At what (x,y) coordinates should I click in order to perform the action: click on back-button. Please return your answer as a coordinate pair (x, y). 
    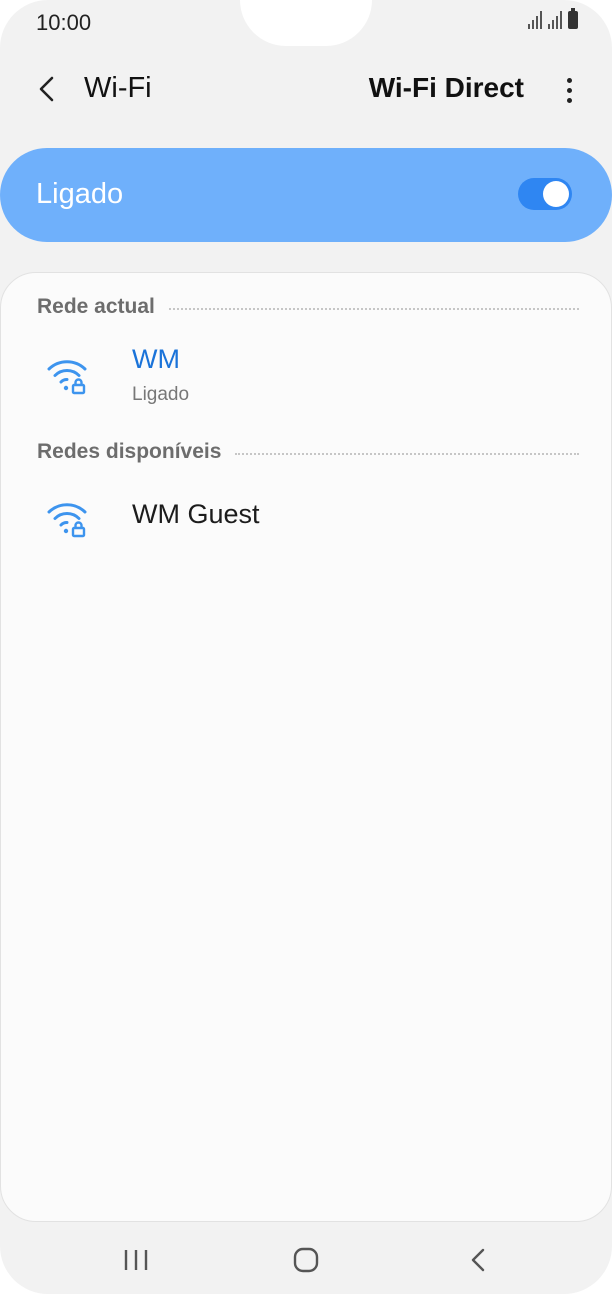
    Looking at the image, I should click on (47, 89).